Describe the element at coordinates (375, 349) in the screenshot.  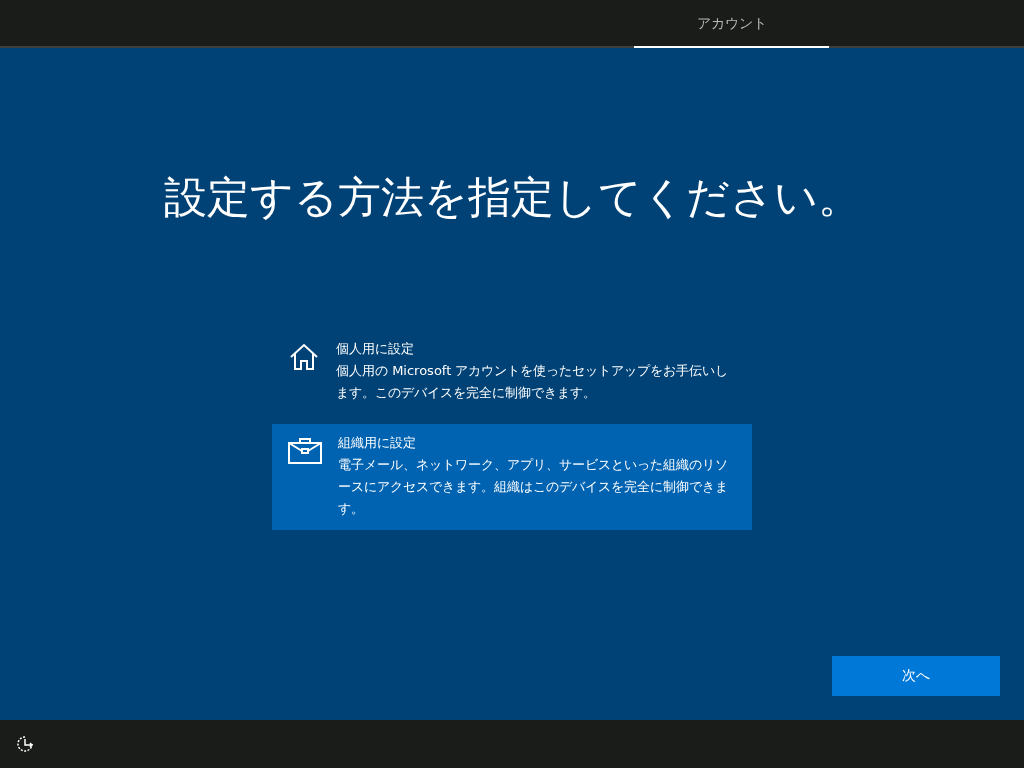
I see `option-title: 個人用に設定` at that location.